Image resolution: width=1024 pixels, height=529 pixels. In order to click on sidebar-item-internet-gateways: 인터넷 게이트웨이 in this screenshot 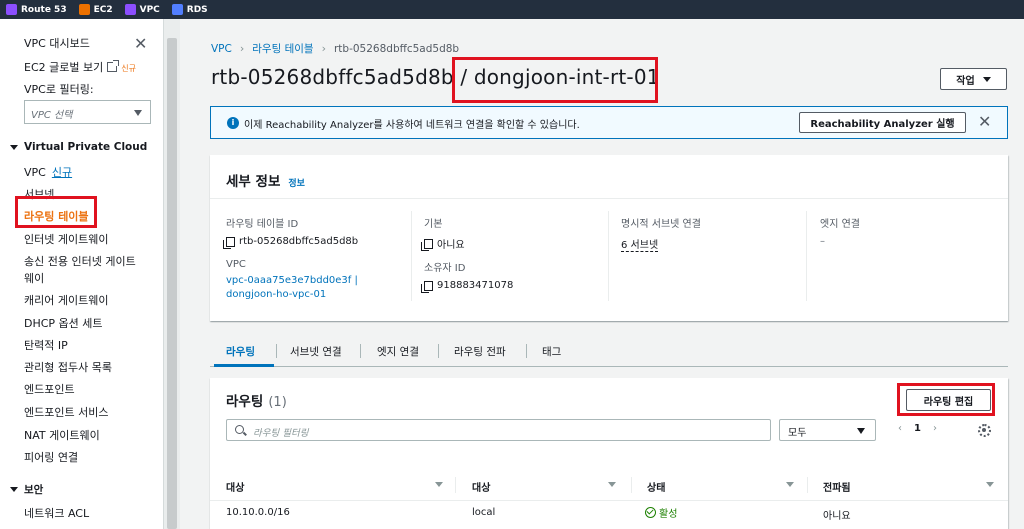, I will do `click(66, 239)`.